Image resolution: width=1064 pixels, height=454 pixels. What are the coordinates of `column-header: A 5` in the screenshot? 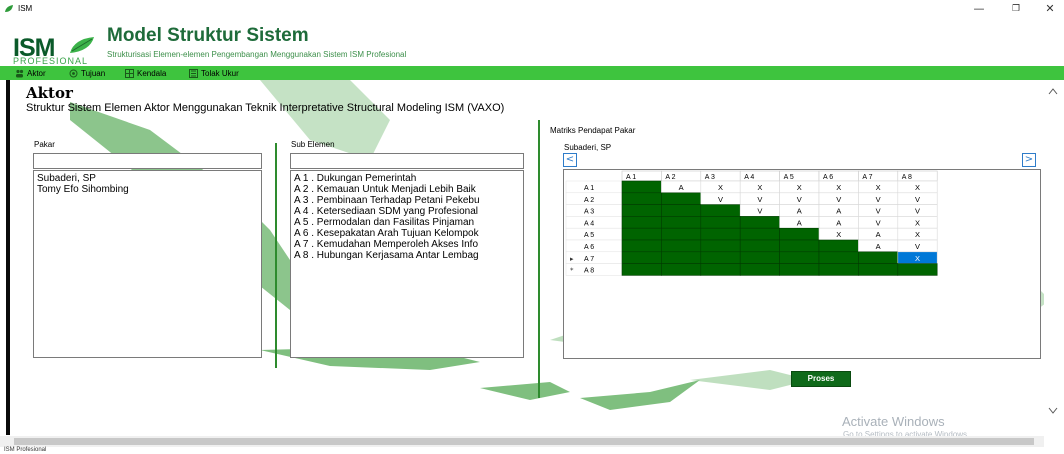 It's located at (789, 177).